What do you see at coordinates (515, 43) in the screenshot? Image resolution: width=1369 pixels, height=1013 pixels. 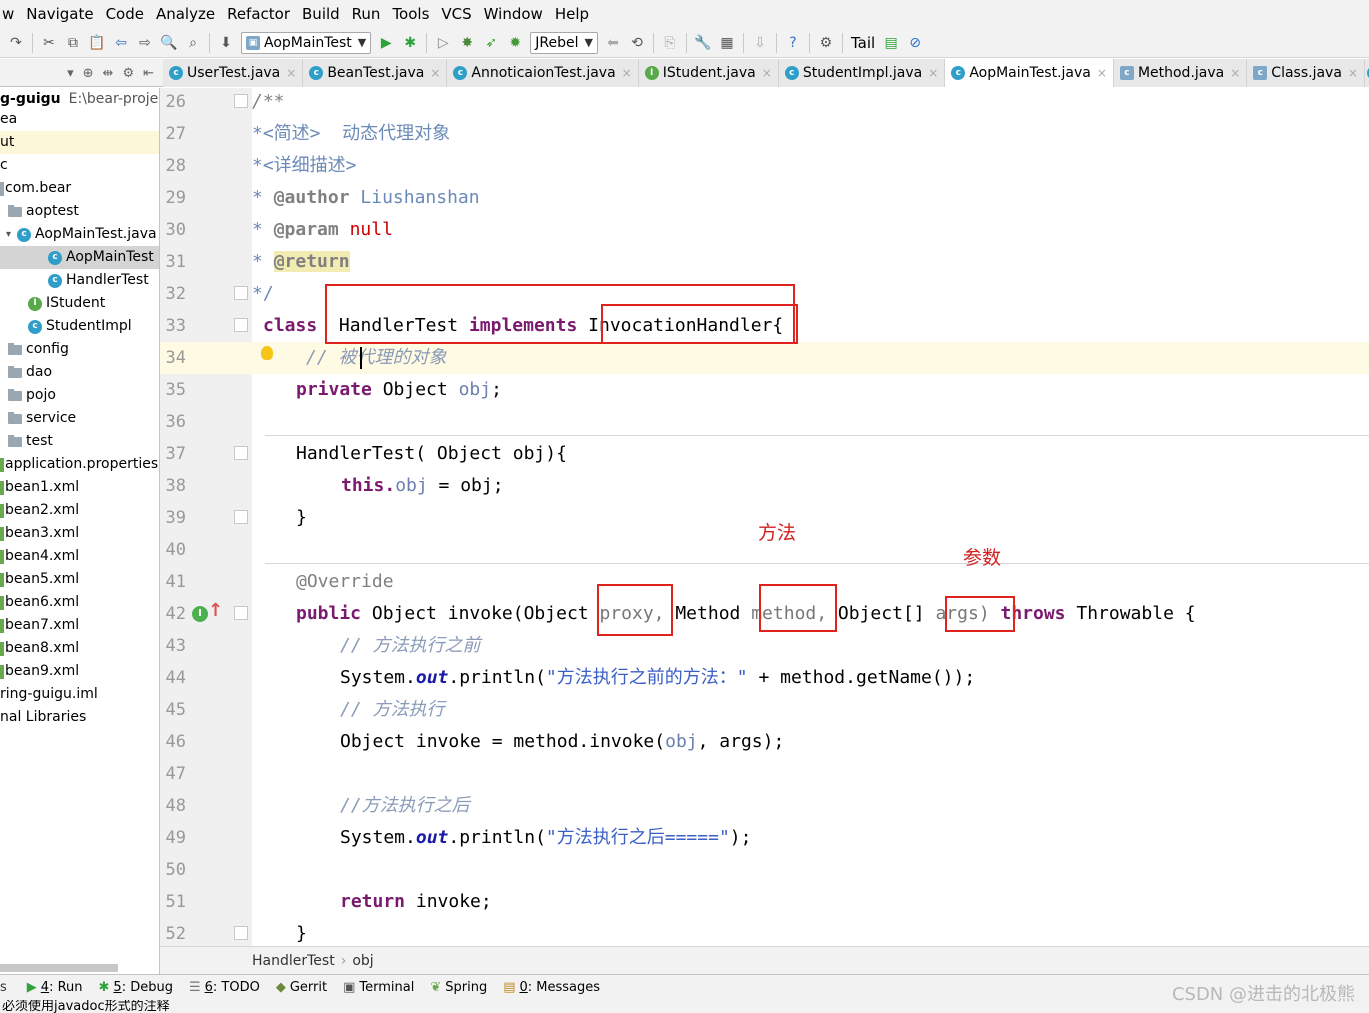 I see `jrebel-debug-icon: ✹` at bounding box center [515, 43].